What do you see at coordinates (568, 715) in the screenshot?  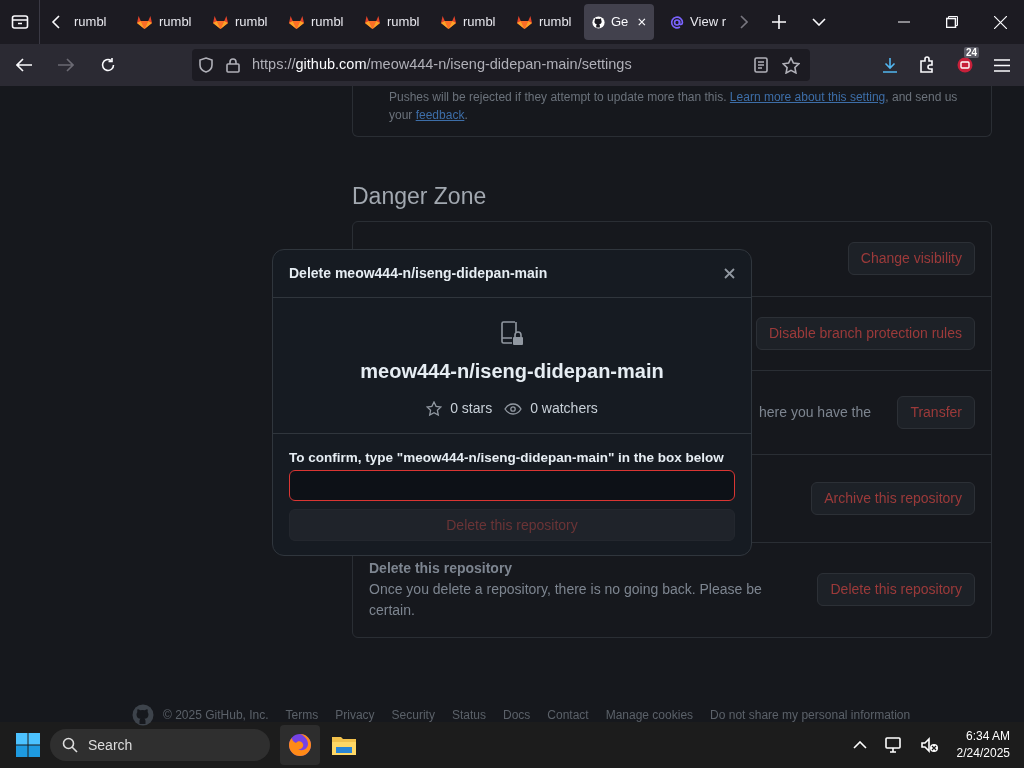 I see `footer-link: Contact` at bounding box center [568, 715].